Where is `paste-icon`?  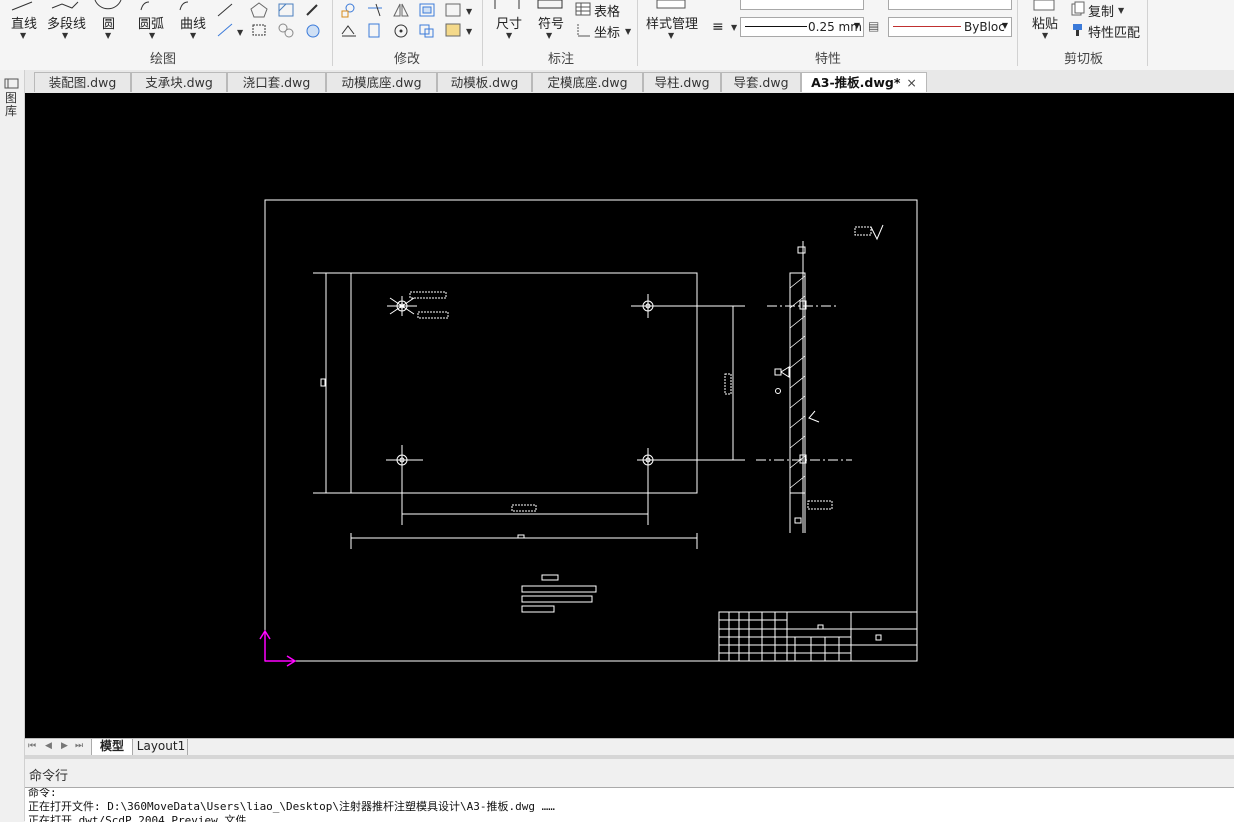 paste-icon is located at coordinates (1044, 5).